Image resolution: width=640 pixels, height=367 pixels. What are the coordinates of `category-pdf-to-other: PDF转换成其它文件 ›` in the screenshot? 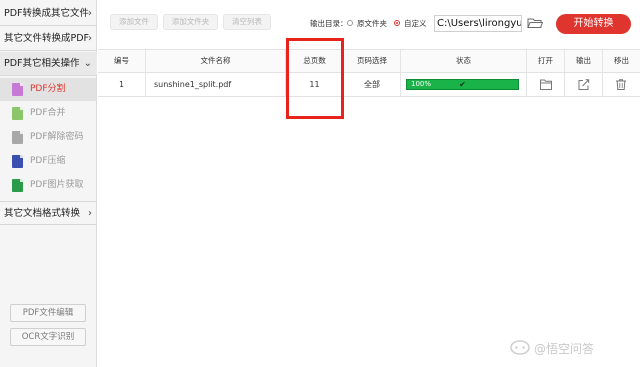 It's located at (48, 14).